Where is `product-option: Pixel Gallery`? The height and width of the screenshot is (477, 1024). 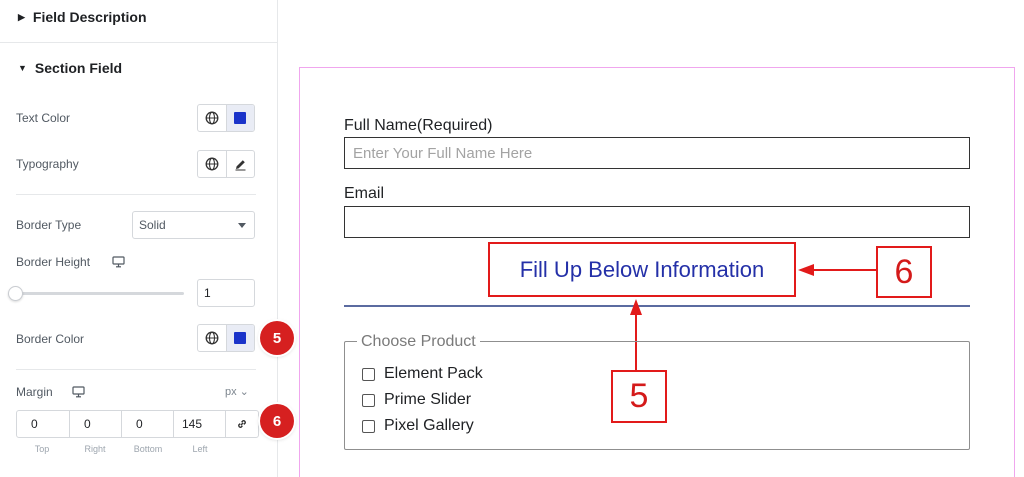
product-option: Pixel Gallery is located at coordinates (418, 426).